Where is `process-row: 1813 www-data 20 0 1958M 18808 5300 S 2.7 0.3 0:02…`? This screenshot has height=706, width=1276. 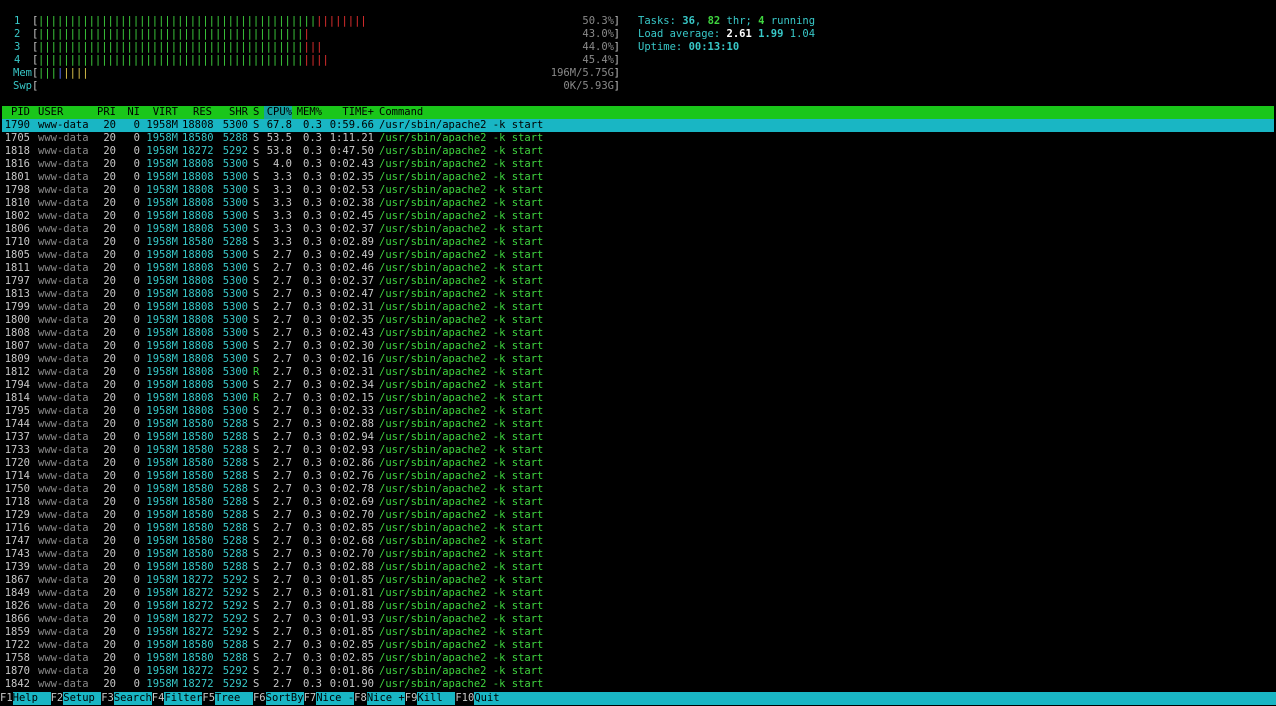
process-row: 1813 www-data 20 0 1958M 18808 5300 S 2.7 0.3 0:02… is located at coordinates (638, 294).